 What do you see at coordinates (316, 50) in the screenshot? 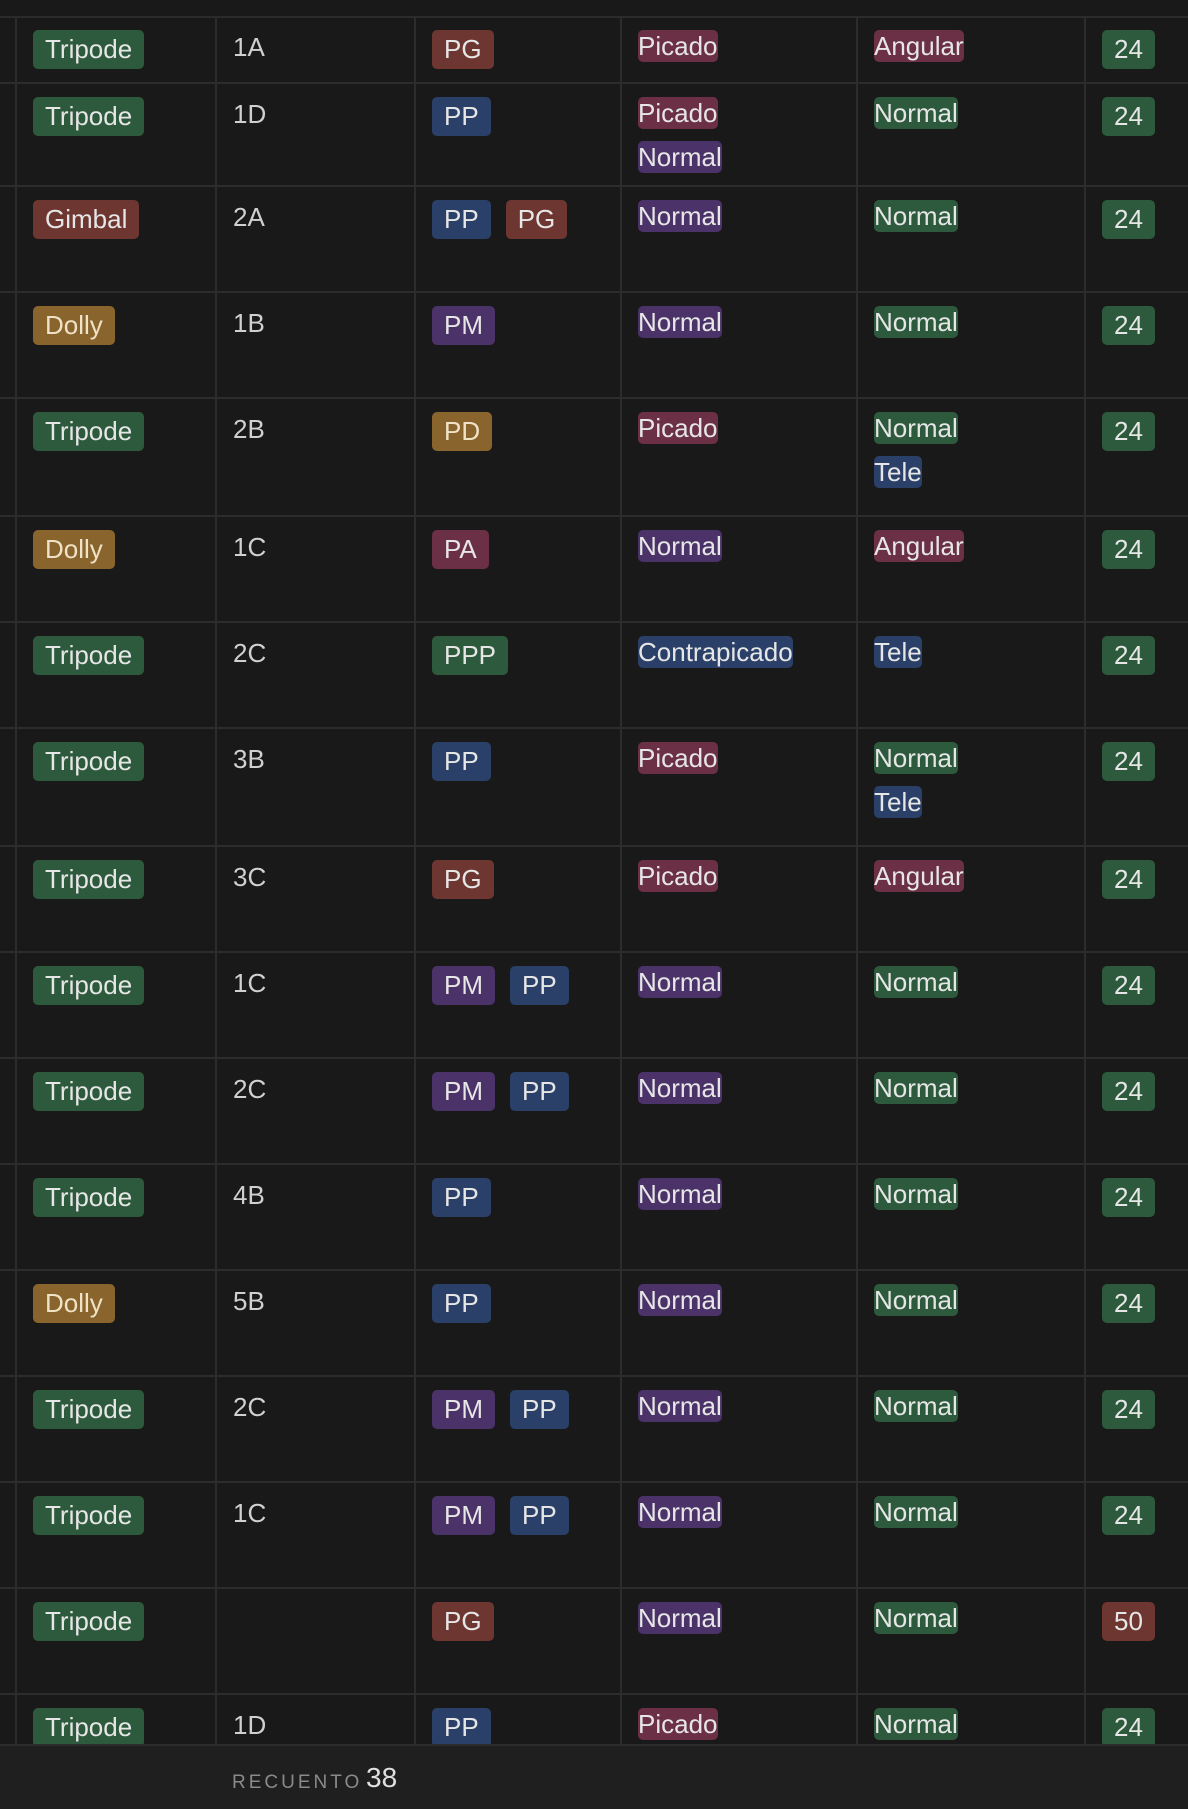
I see `cell-plano: 1A` at bounding box center [316, 50].